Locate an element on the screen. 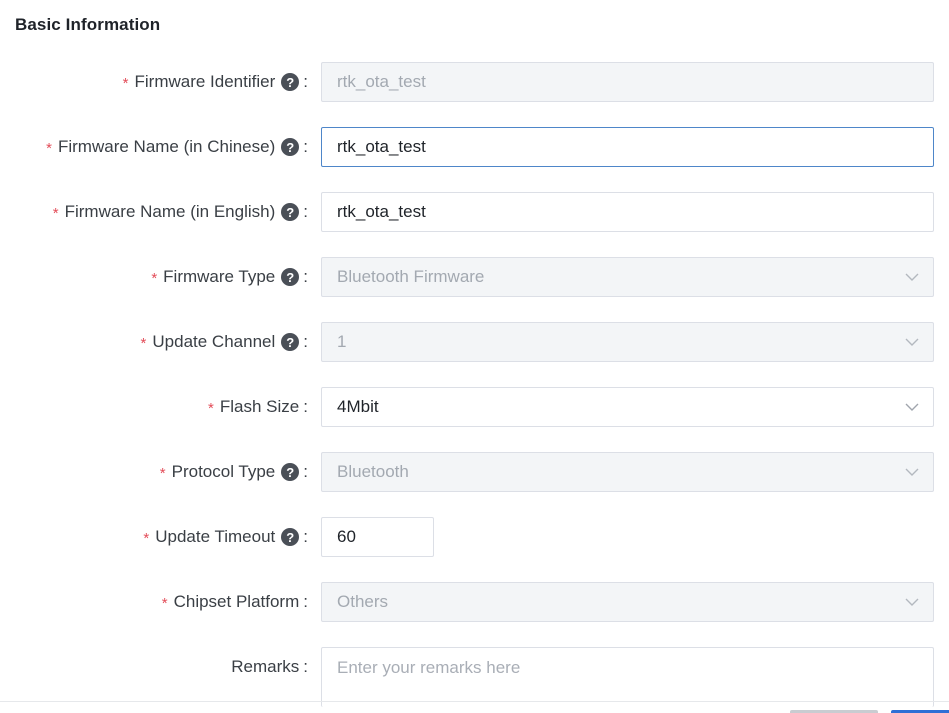  firmware-name-cn-value: rtk_ota_test is located at coordinates (381, 146).